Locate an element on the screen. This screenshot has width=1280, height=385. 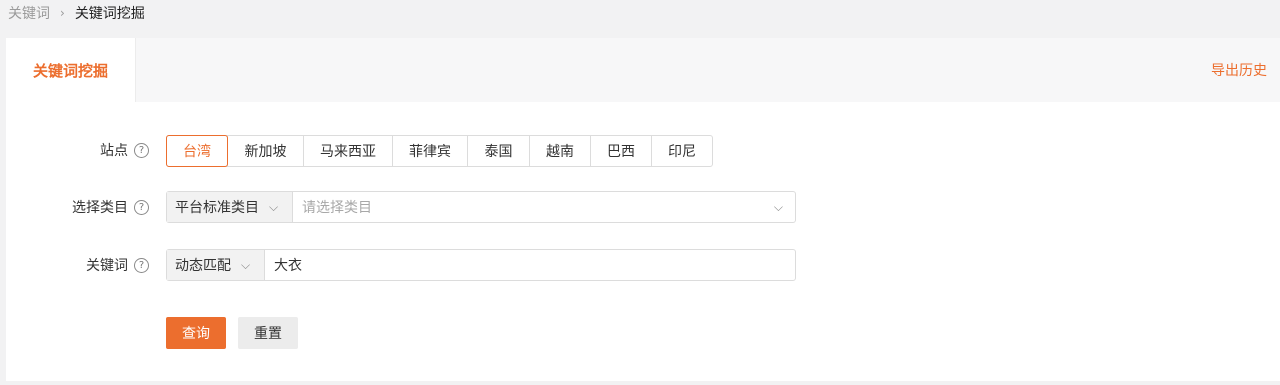
category-type-value: 平台标准类目 is located at coordinates (217, 208).